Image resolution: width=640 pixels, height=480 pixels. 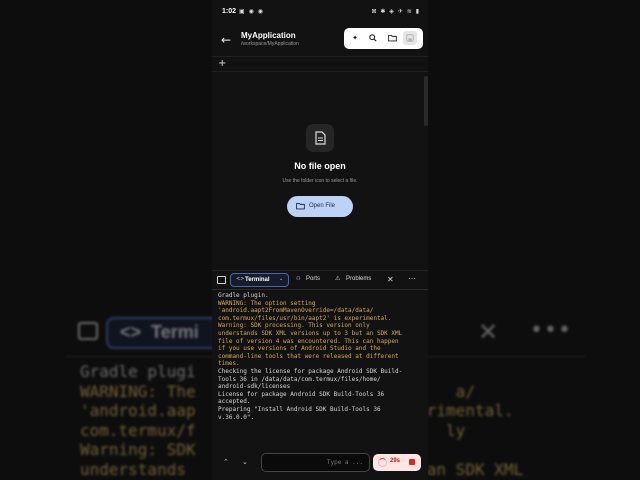 What do you see at coordinates (488, 332) in the screenshot?
I see `background-close-icon: ✕` at bounding box center [488, 332].